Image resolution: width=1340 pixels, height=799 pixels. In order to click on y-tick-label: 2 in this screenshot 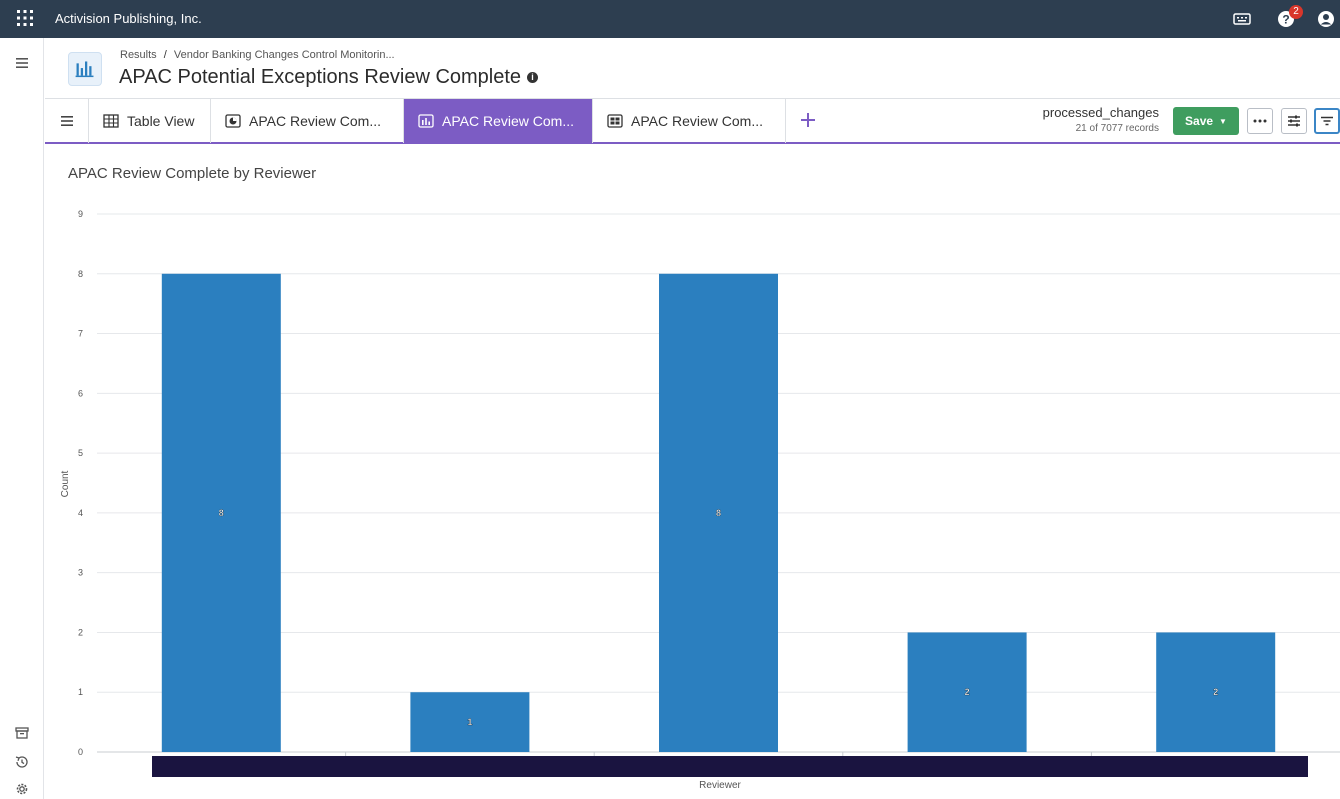, I will do `click(80, 632)`.